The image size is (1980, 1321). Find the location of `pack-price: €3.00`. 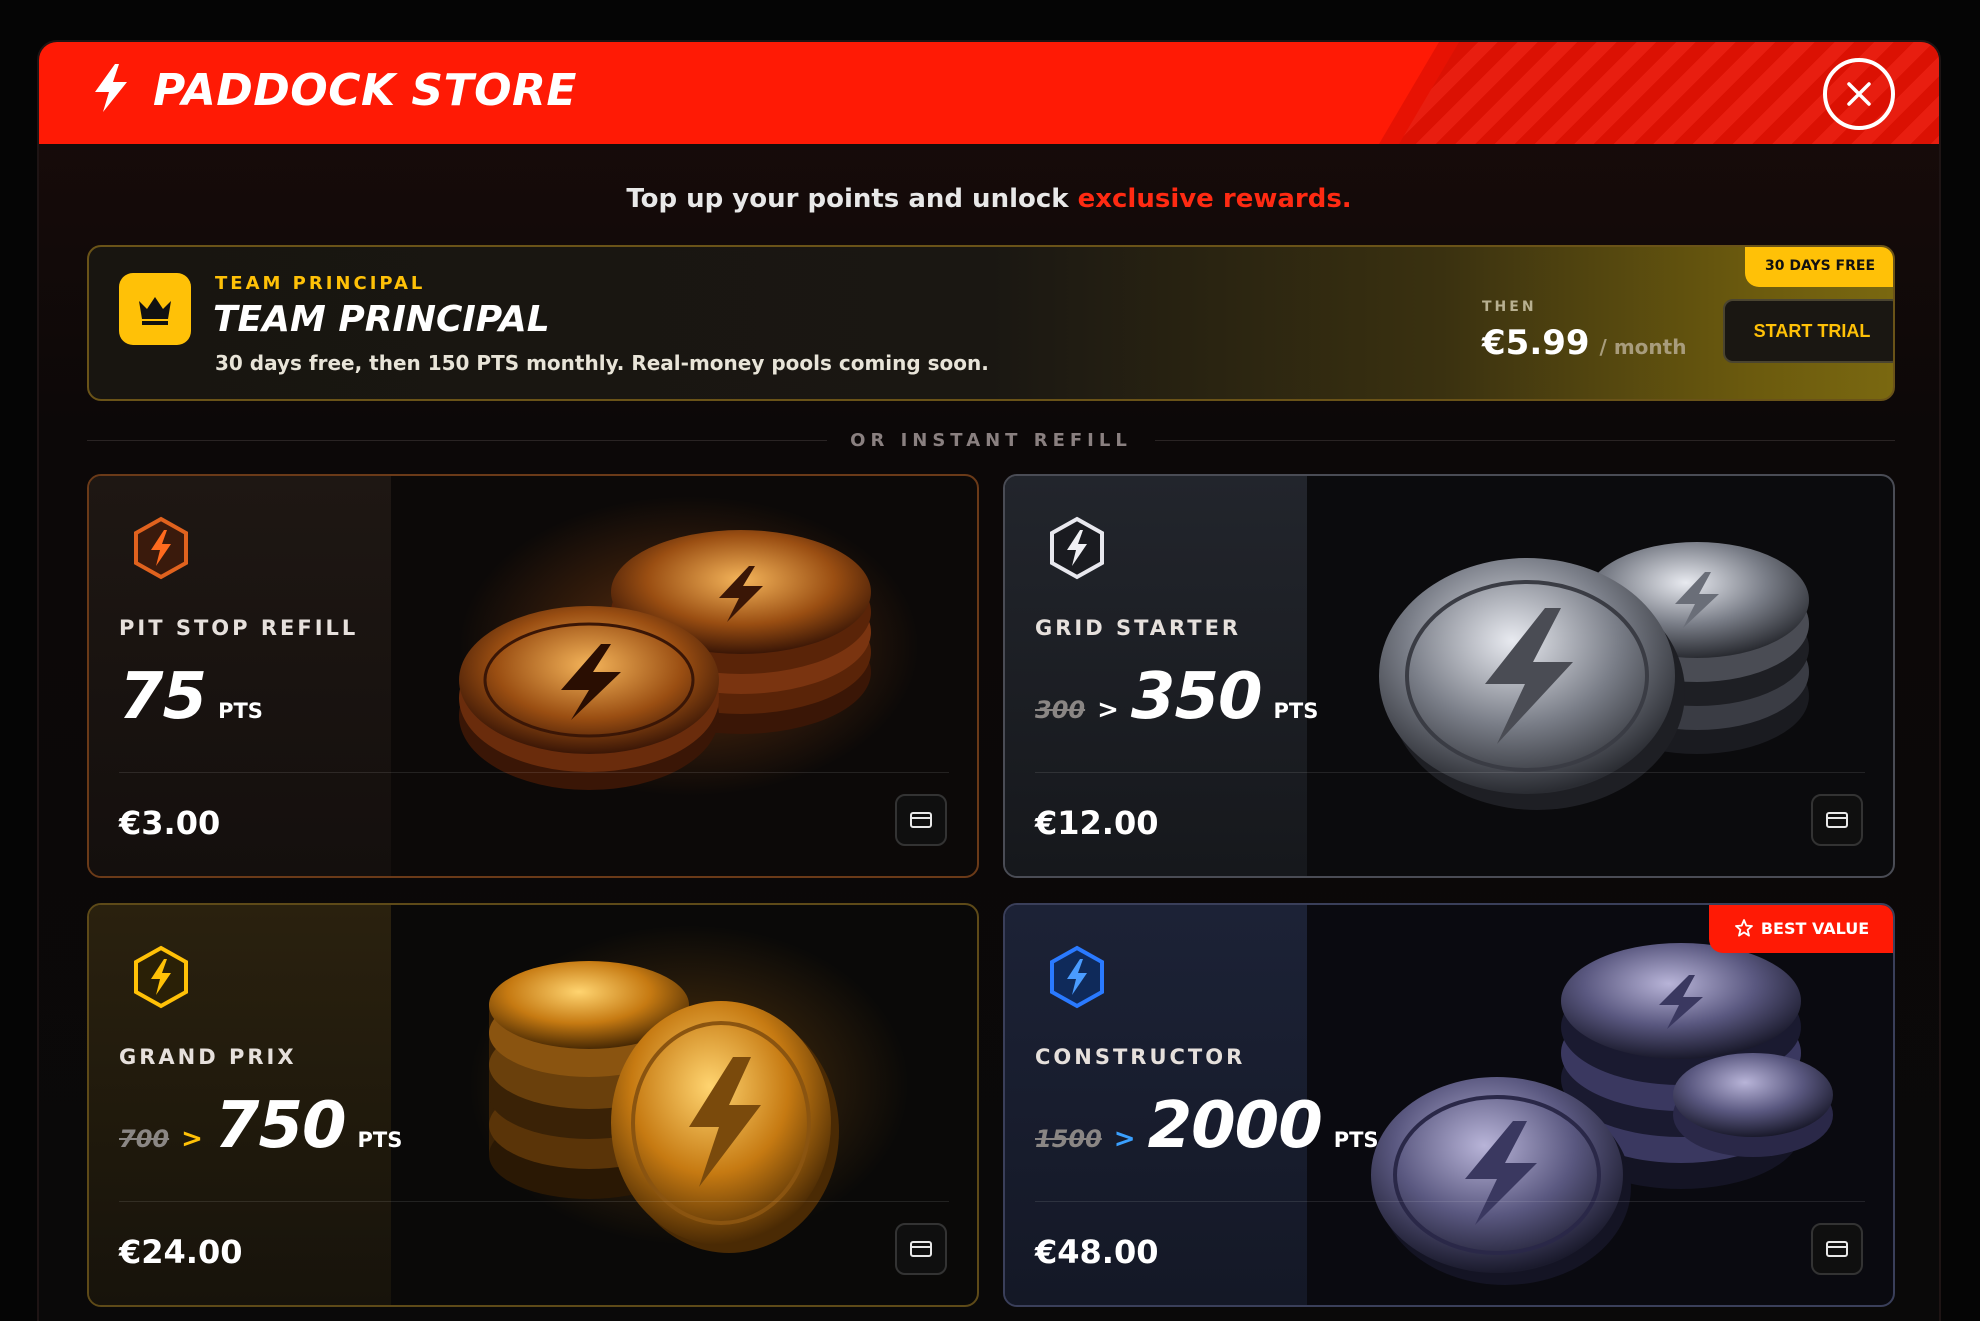

pack-price: €3.00 is located at coordinates (170, 823).